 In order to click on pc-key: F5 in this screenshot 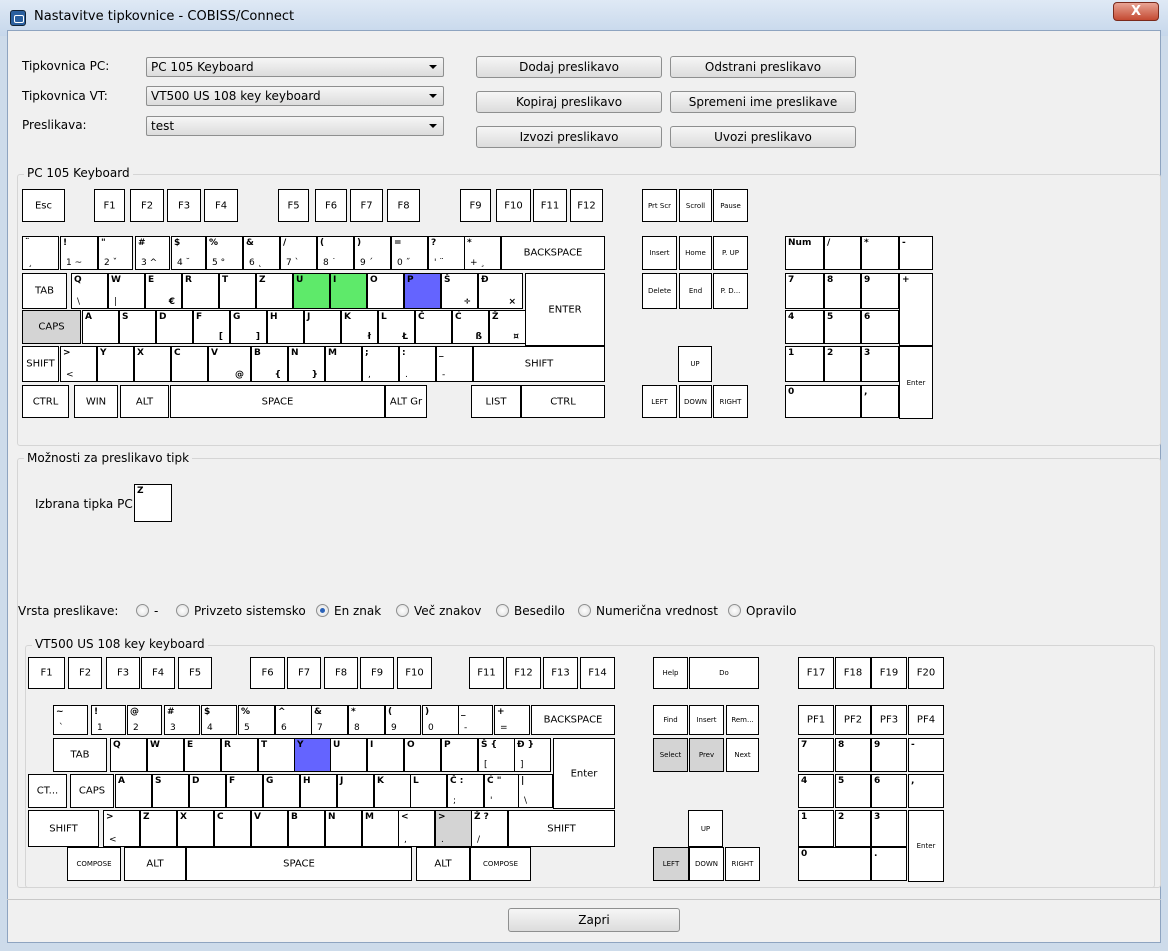, I will do `click(293, 205)`.